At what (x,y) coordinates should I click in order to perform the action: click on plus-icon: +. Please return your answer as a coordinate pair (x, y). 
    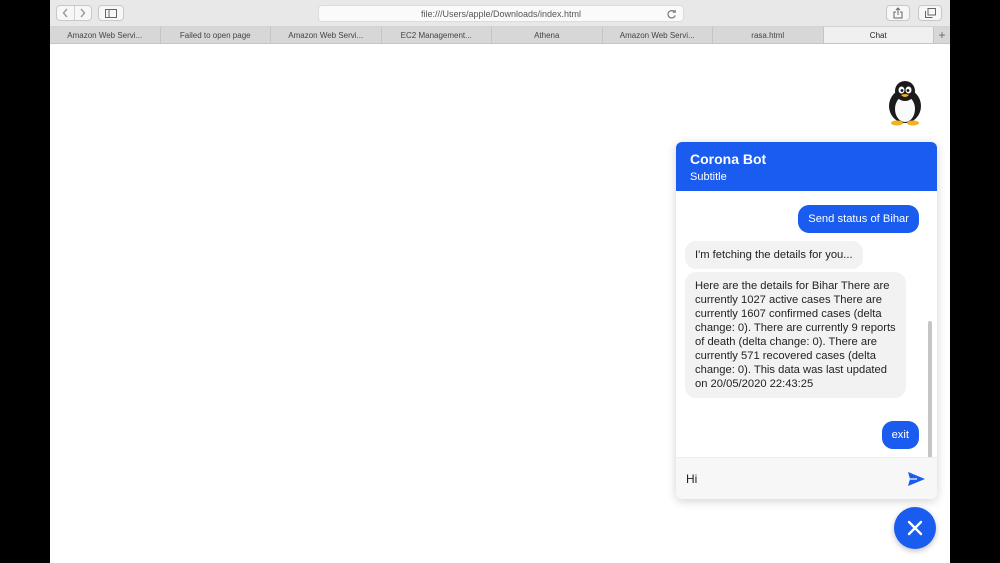
    Looking at the image, I should click on (942, 35).